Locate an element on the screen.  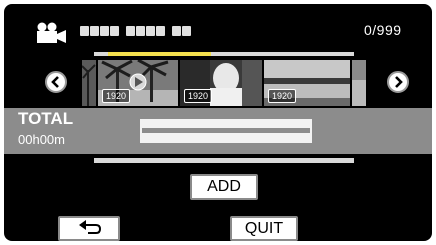
quit-button: QUIT is located at coordinates (264, 228).